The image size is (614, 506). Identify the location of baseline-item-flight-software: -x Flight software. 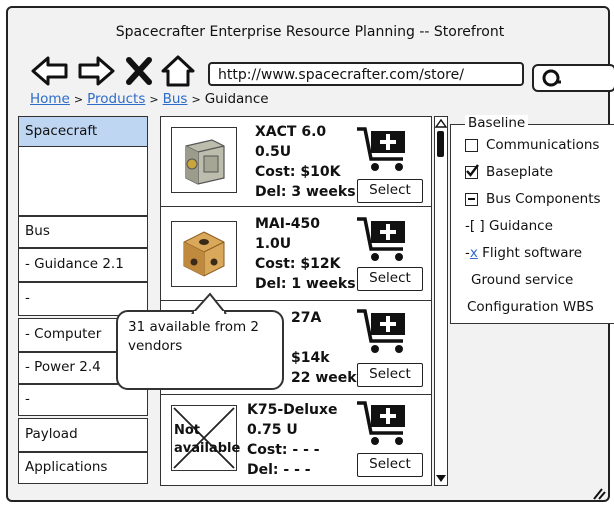
(523, 253).